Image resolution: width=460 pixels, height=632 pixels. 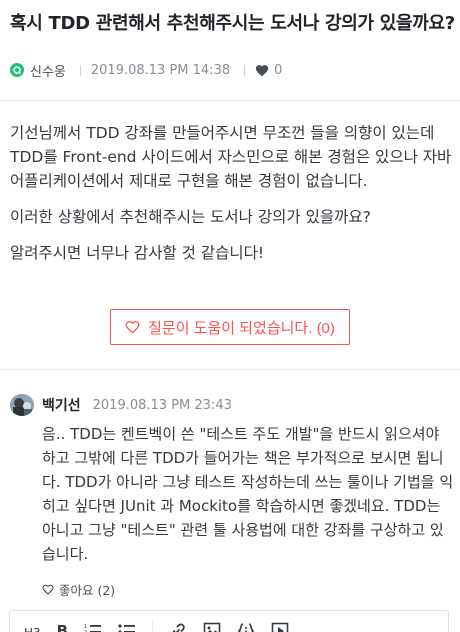 I want to click on toolbar-divider, so click(x=153, y=625).